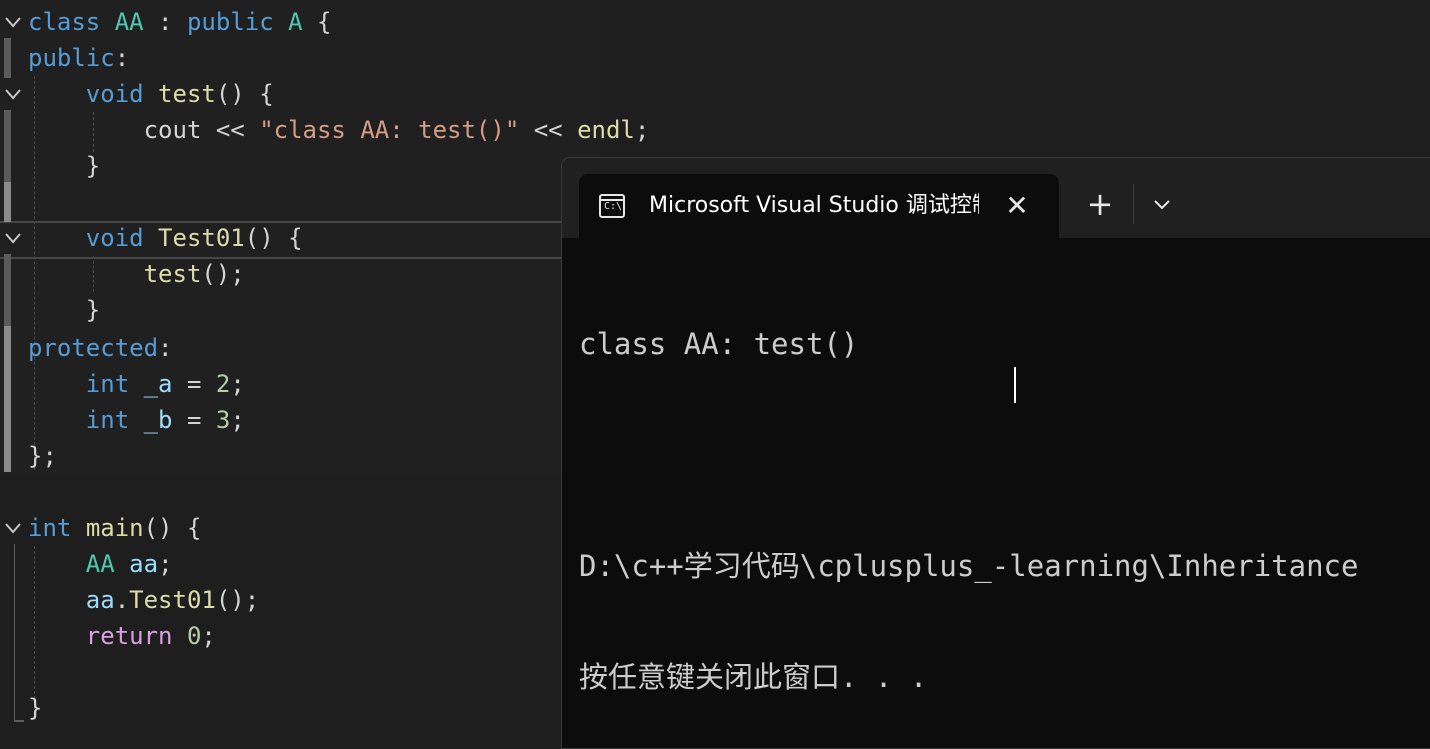 The image size is (1430, 749). I want to click on code-token: endl, so click(606, 130).